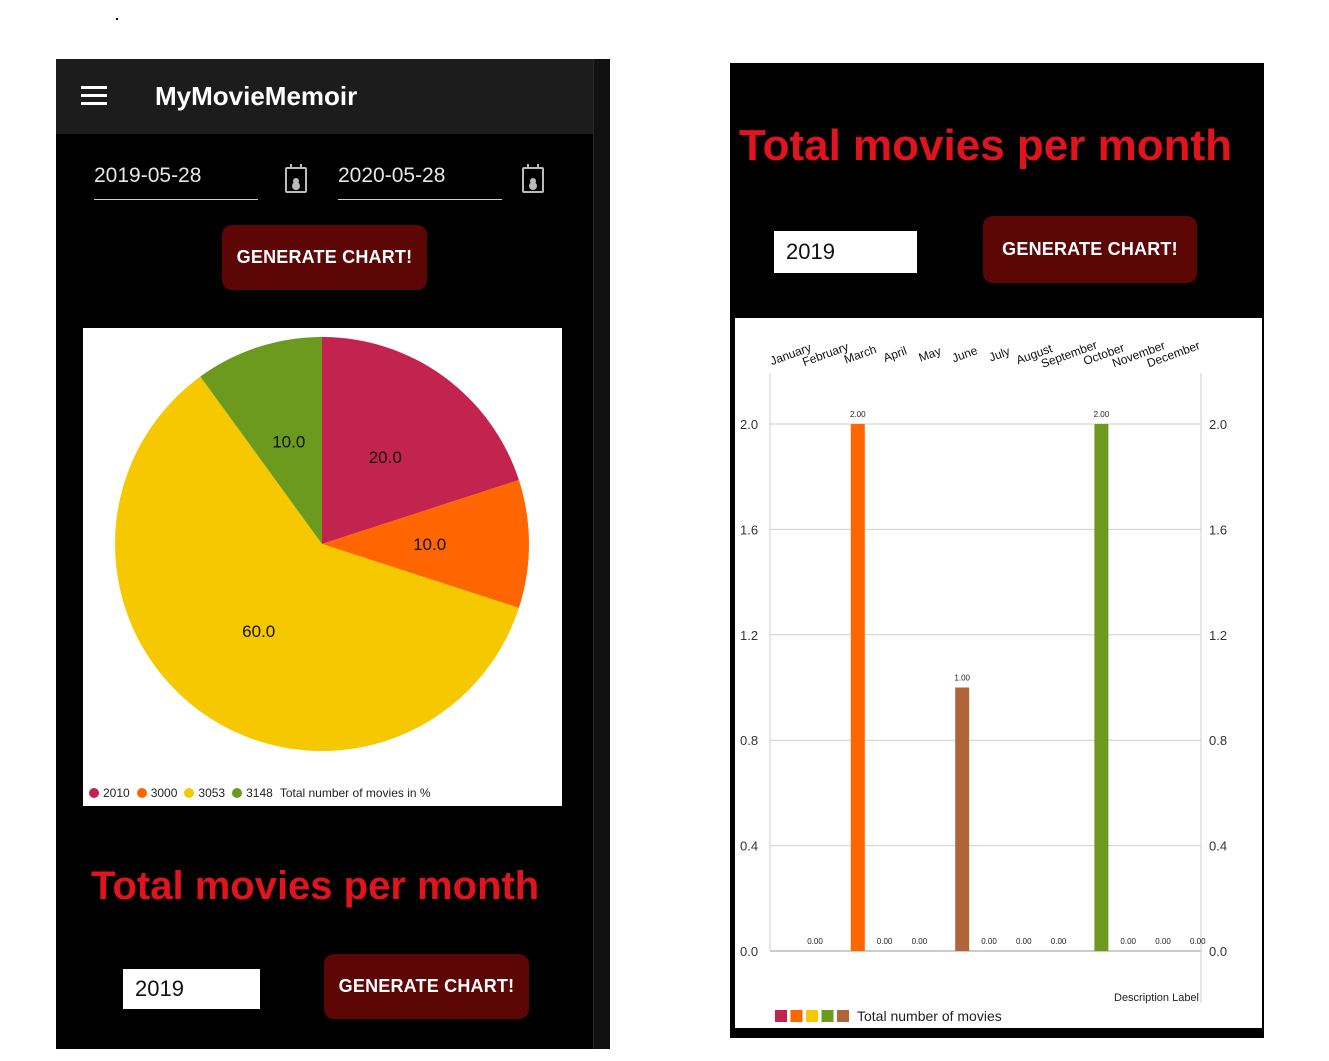 The image size is (1329, 1061). What do you see at coordinates (999, 354) in the screenshot?
I see `x-tick-label: July` at bounding box center [999, 354].